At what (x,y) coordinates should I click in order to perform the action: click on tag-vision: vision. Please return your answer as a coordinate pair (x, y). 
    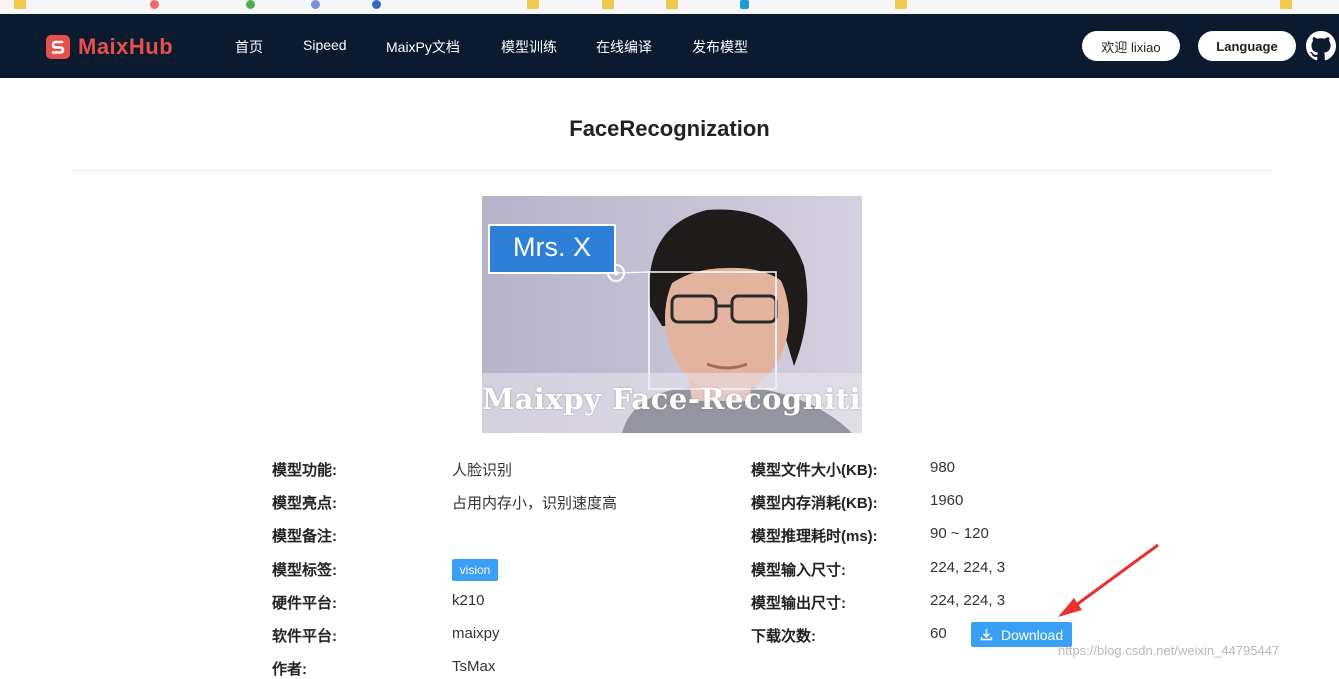
    Looking at the image, I should click on (475, 570).